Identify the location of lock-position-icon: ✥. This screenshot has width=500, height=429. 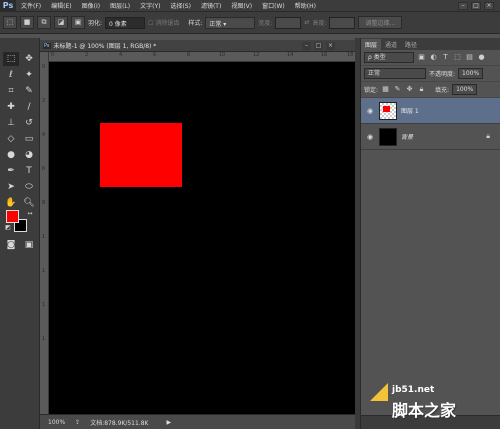
(409, 89).